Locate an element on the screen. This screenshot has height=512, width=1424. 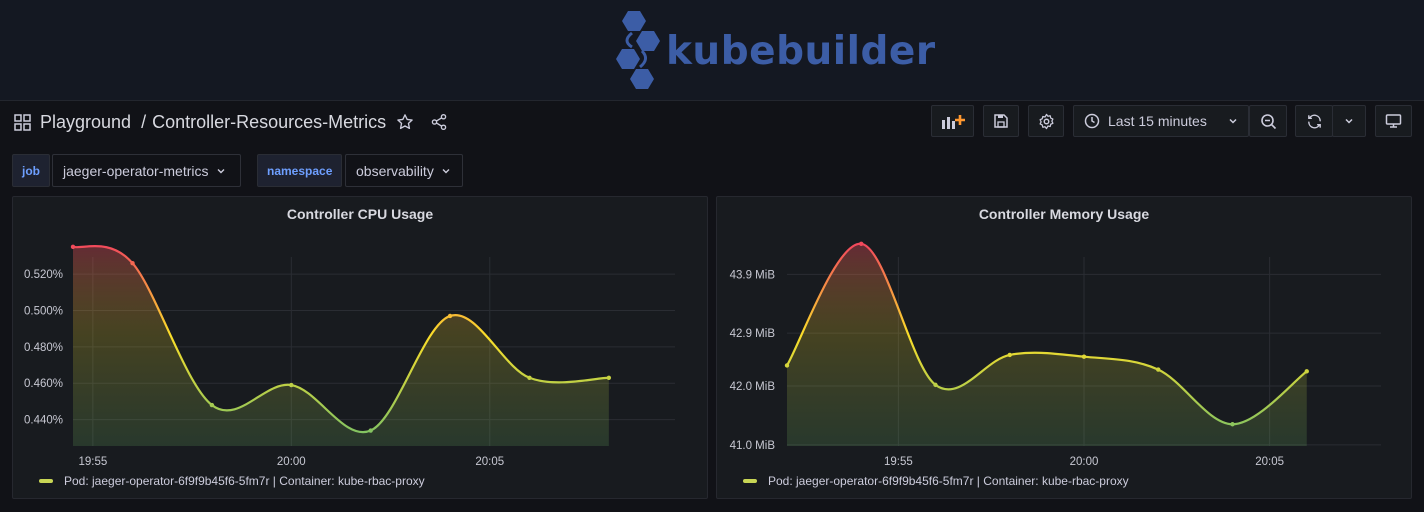
y-tick-label: 0.500% is located at coordinates (43, 311).